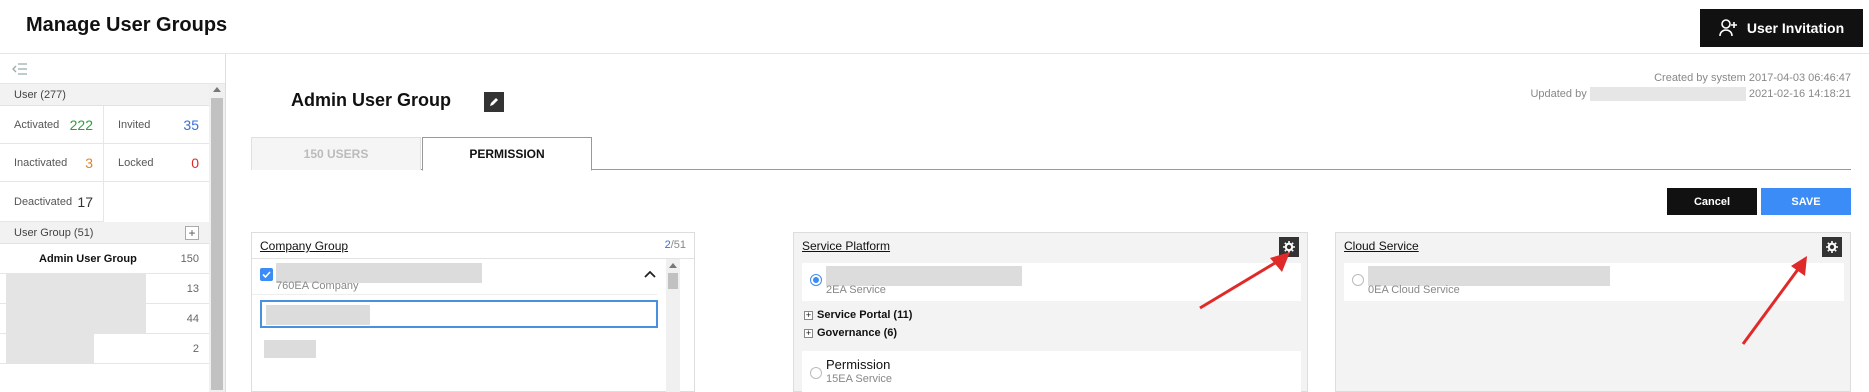 Image resolution: width=1869 pixels, height=392 pixels. I want to click on permission-card: Permission 15EA Service, so click(1051, 371).